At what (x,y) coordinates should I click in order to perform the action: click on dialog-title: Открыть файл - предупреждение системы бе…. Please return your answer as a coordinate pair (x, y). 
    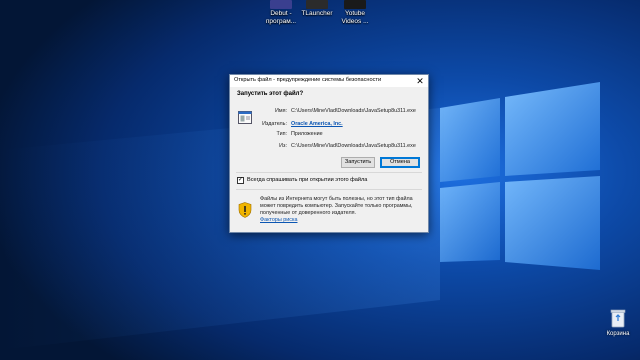
    Looking at the image, I should click on (308, 80).